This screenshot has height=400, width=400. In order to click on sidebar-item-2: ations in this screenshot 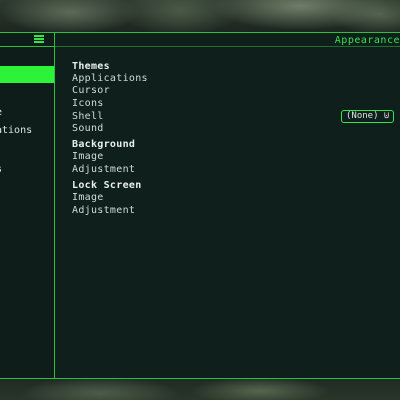, I will do `click(16, 130)`.